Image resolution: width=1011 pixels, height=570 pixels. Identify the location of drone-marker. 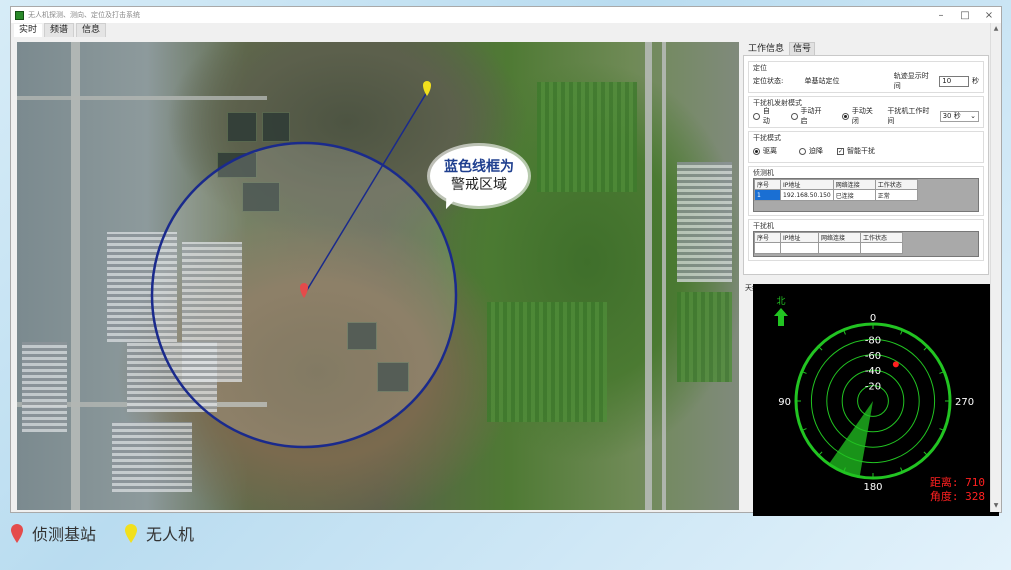
(427, 88).